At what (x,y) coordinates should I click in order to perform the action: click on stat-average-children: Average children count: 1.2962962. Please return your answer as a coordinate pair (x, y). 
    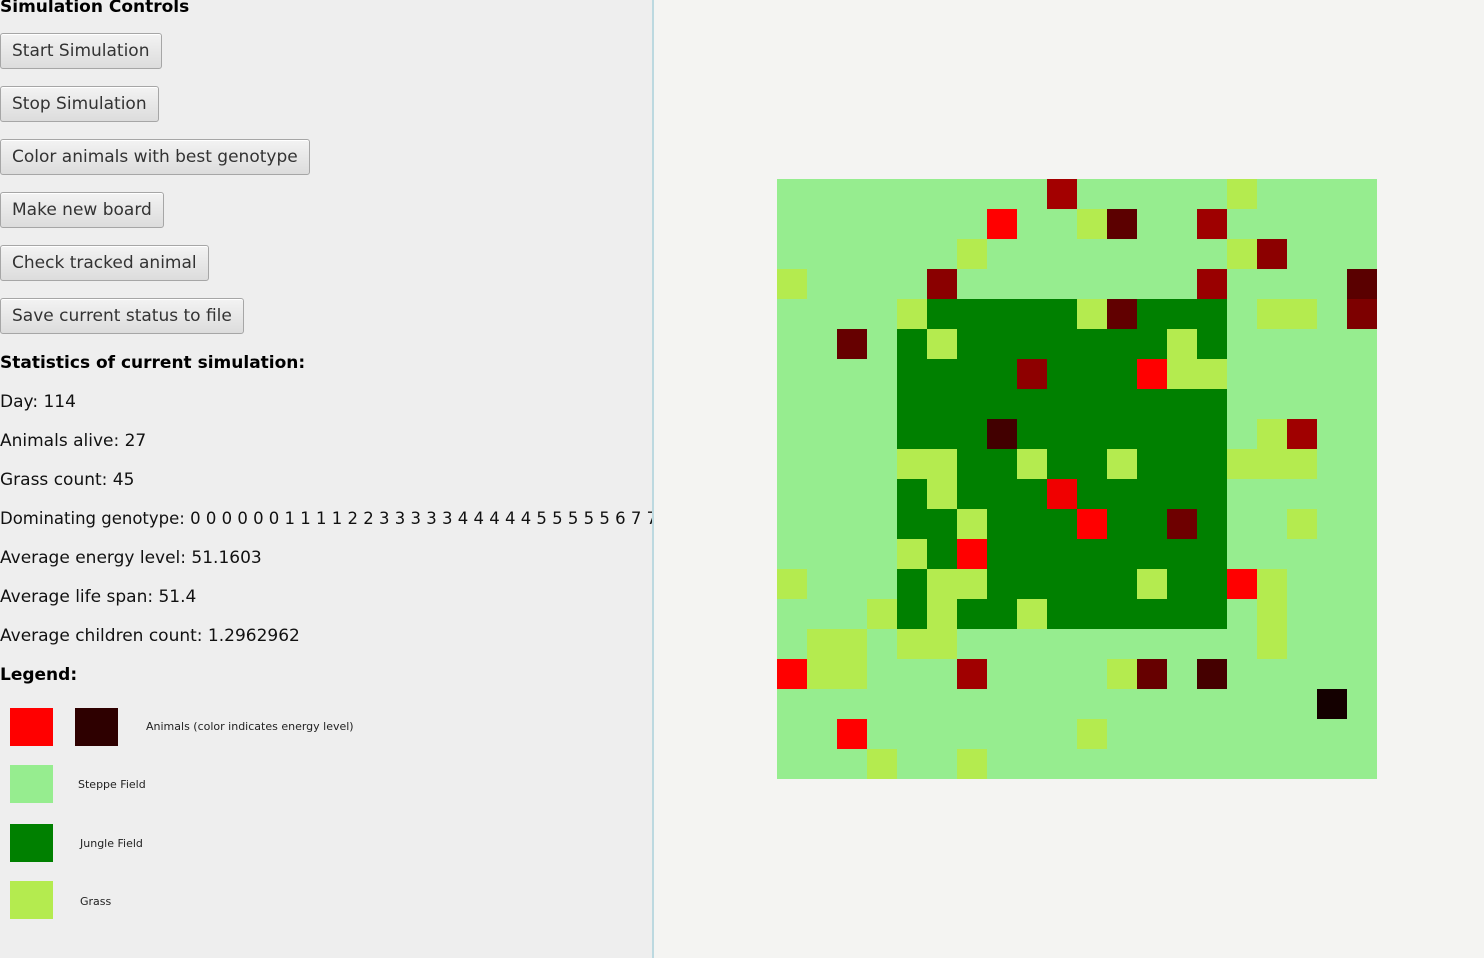
    Looking at the image, I should click on (150, 636).